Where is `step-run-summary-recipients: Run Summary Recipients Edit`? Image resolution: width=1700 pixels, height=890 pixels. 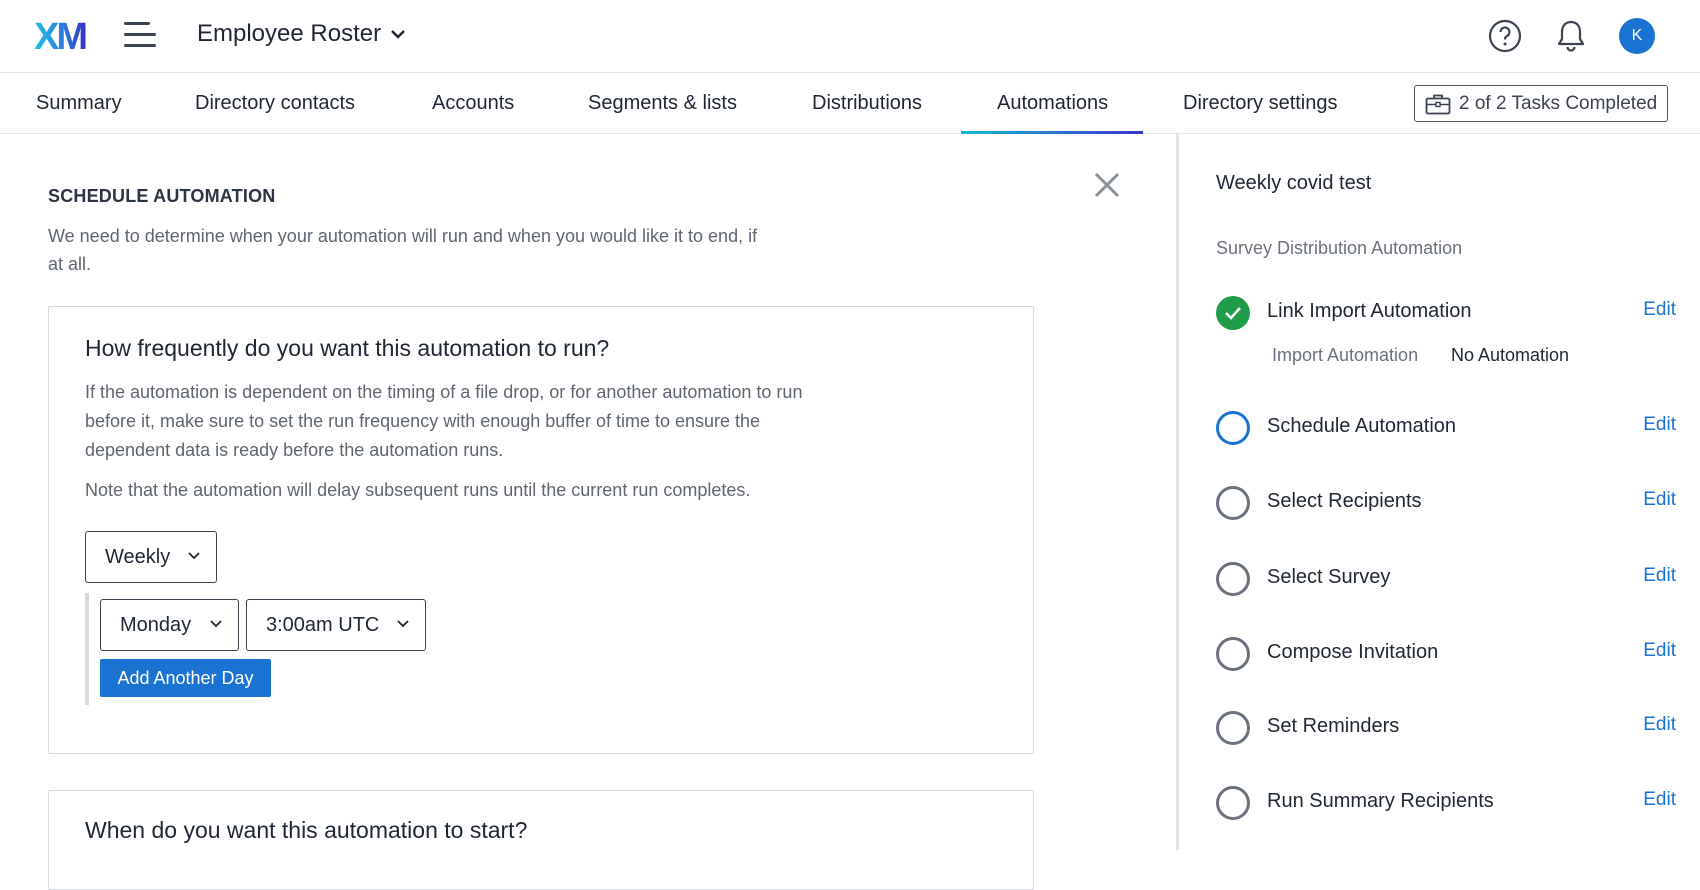
step-run-summary-recipients: Run Summary Recipients Edit is located at coordinates (1446, 804).